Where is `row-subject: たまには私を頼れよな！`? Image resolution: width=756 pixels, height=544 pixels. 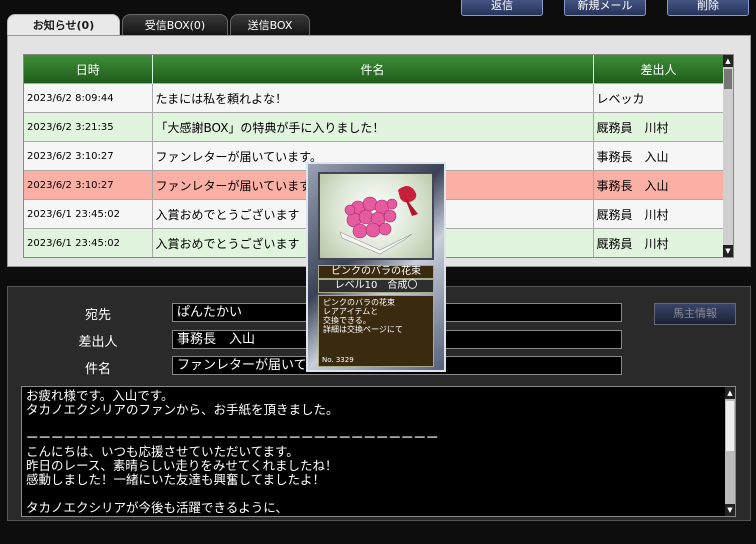 row-subject: たまには私を頼れよな！ is located at coordinates (373, 98).